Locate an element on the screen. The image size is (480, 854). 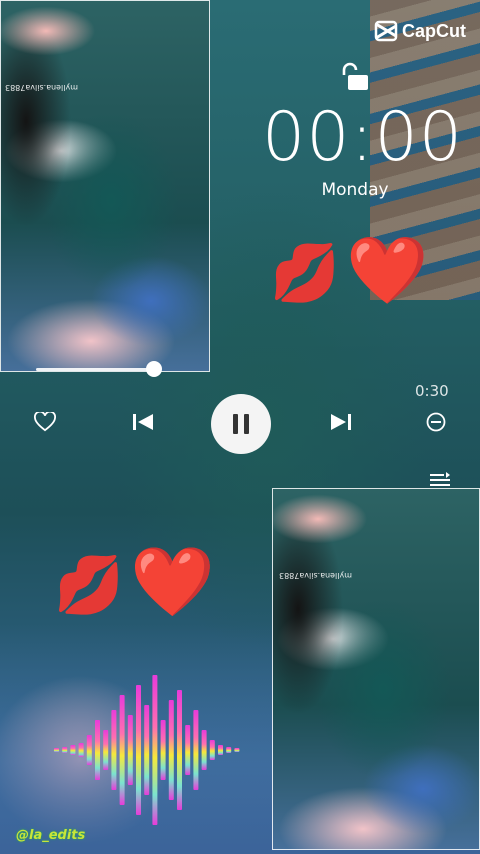
waveform-bars is located at coordinates (147, 750).